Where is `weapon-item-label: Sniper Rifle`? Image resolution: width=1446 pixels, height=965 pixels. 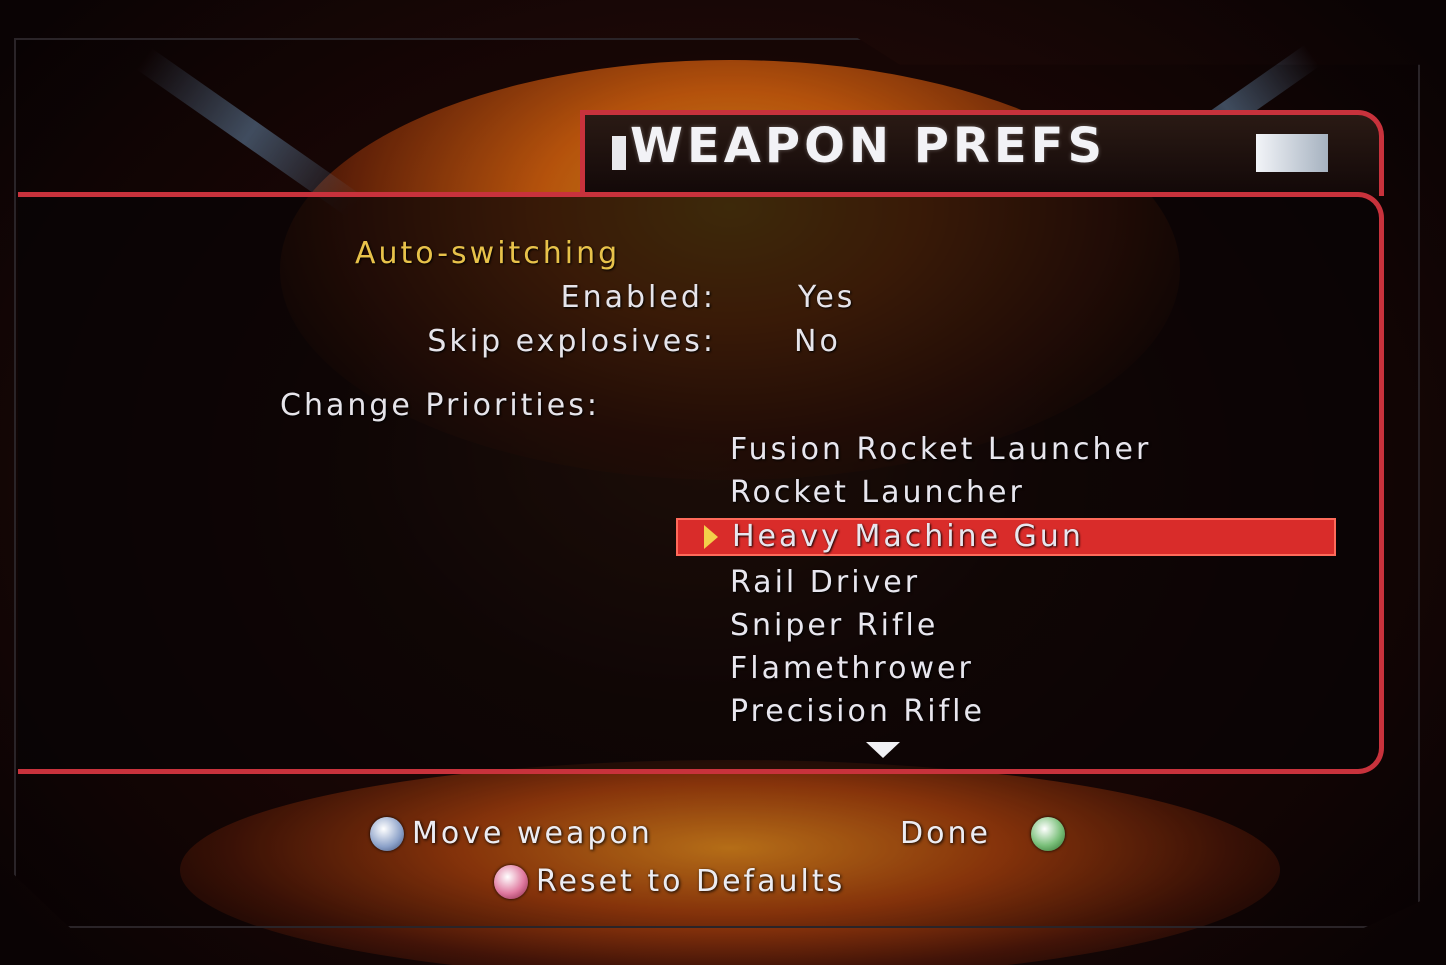
weapon-item-label: Sniper Rifle is located at coordinates (834, 625).